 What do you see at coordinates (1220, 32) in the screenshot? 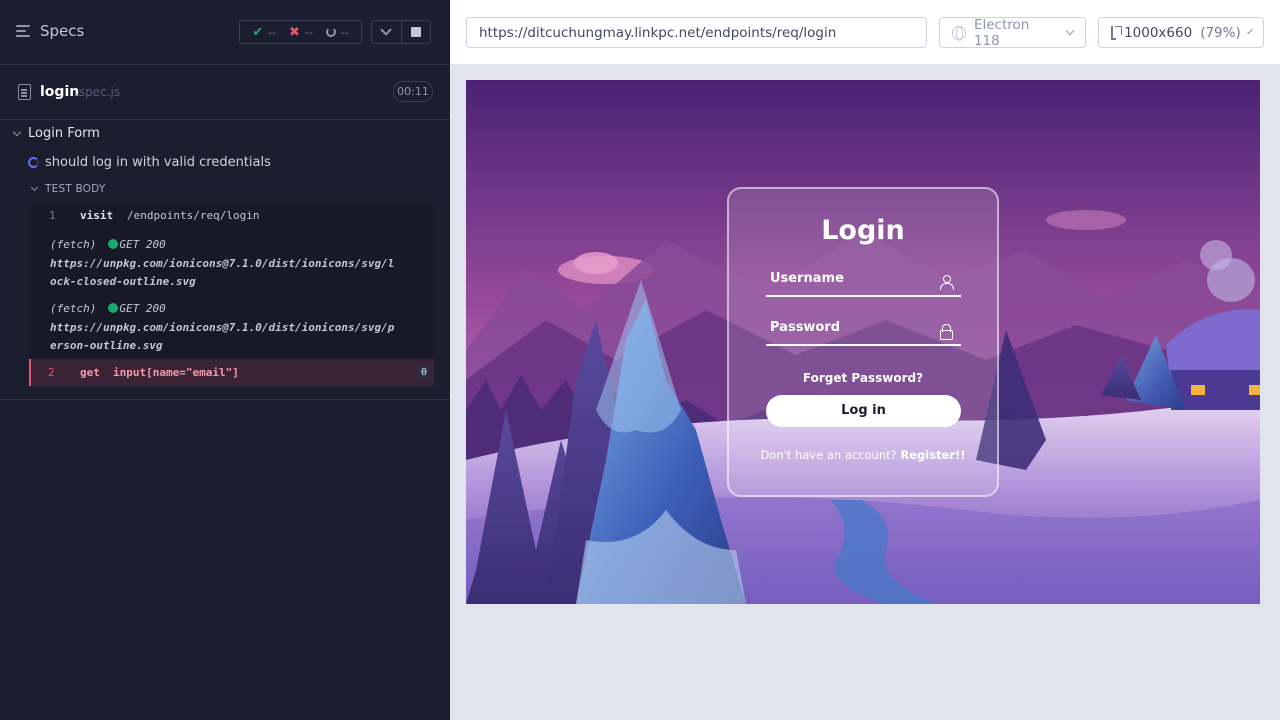
I see `viewport-scale: (79%)` at bounding box center [1220, 32].